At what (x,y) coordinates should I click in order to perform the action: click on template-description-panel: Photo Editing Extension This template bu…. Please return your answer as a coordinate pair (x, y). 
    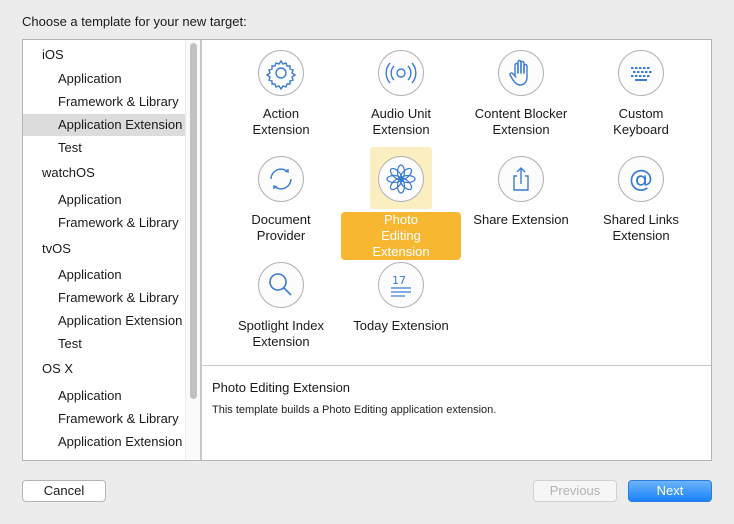
    Looking at the image, I should click on (456, 412).